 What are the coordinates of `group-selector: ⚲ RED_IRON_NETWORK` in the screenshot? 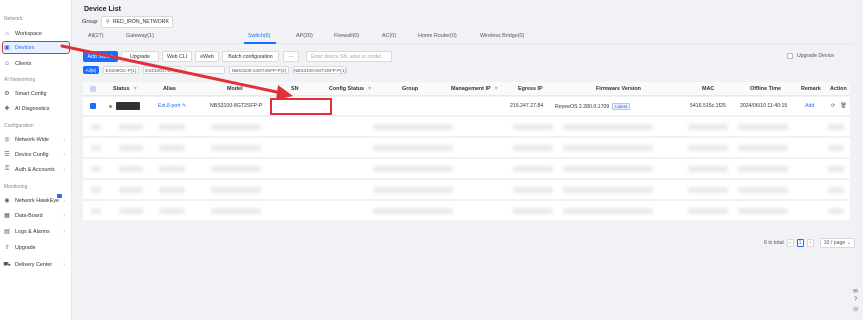 It's located at (137, 22).